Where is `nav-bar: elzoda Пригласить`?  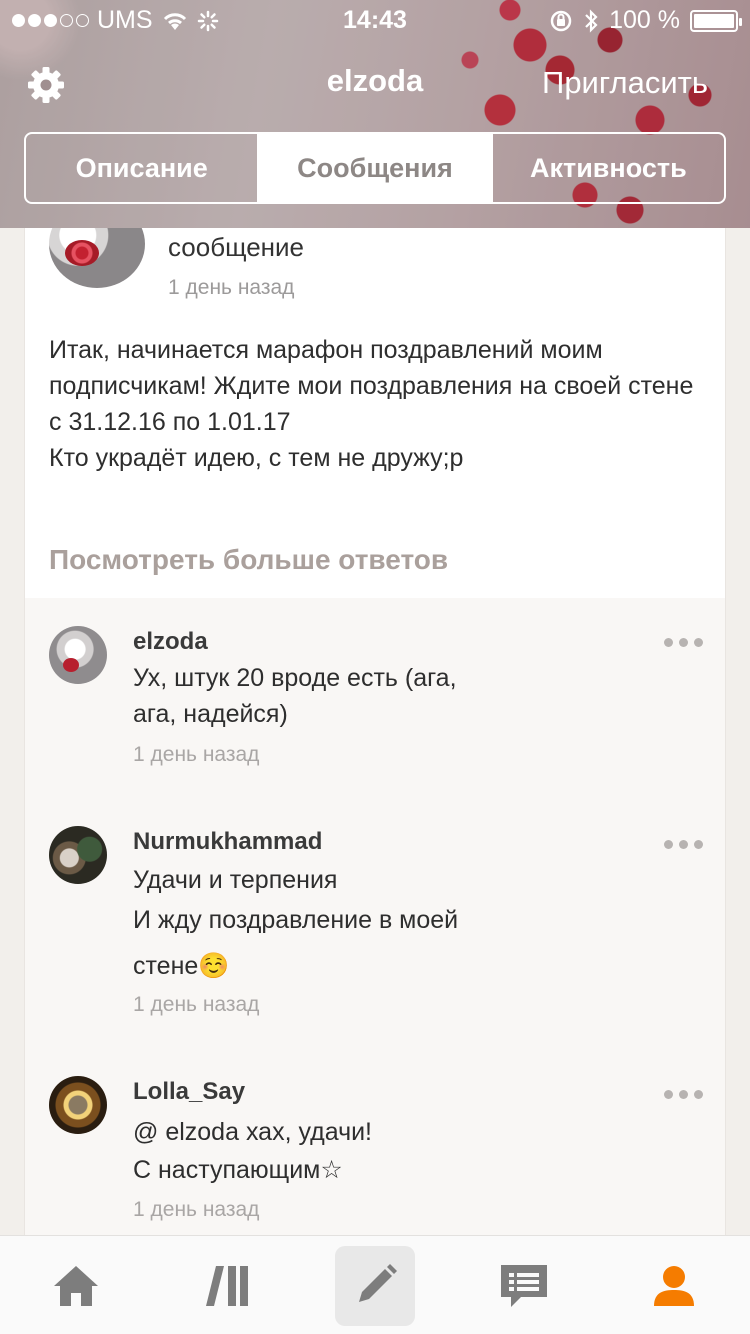
nav-bar: elzoda Пригласить is located at coordinates (375, 85).